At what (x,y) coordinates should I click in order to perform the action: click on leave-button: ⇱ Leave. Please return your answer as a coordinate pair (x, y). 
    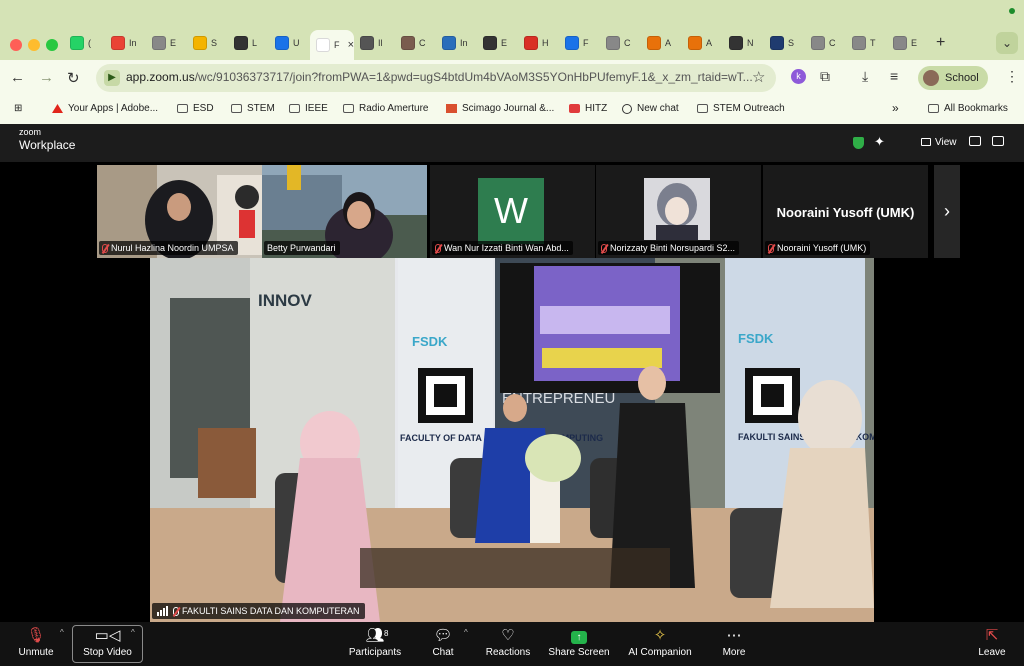
    Looking at the image, I should click on (992, 642).